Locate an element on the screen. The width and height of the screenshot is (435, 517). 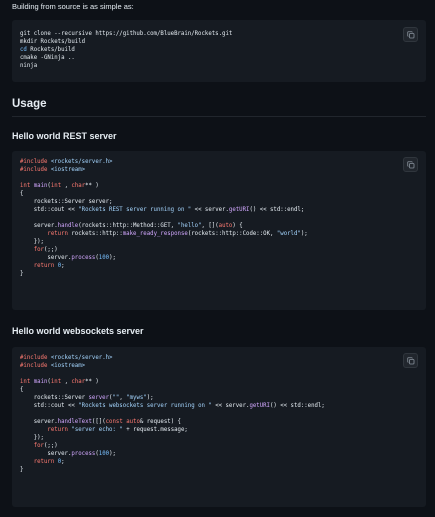
rest-server-heading: Hello world REST server is located at coordinates (64, 136).